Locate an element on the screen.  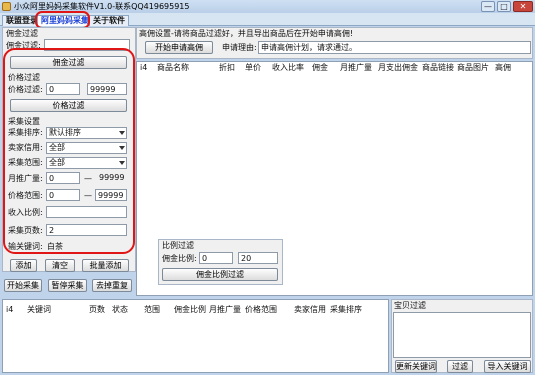
clear-button: 清空 is located at coordinates (60, 265).